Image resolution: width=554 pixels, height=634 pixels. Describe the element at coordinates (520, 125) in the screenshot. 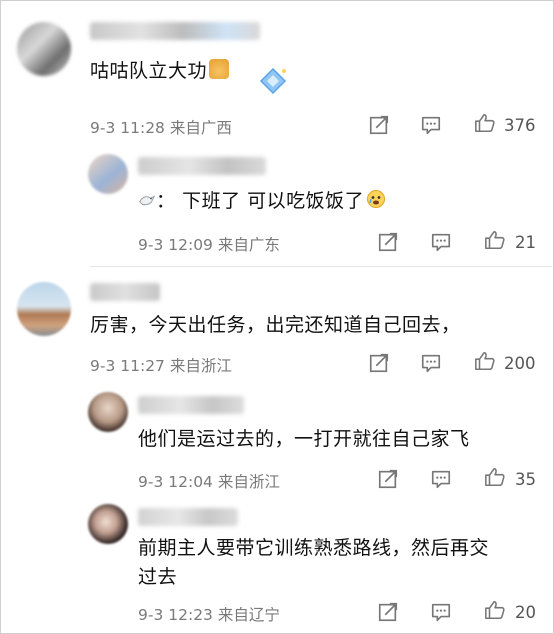

I see `like-count: 376` at that location.